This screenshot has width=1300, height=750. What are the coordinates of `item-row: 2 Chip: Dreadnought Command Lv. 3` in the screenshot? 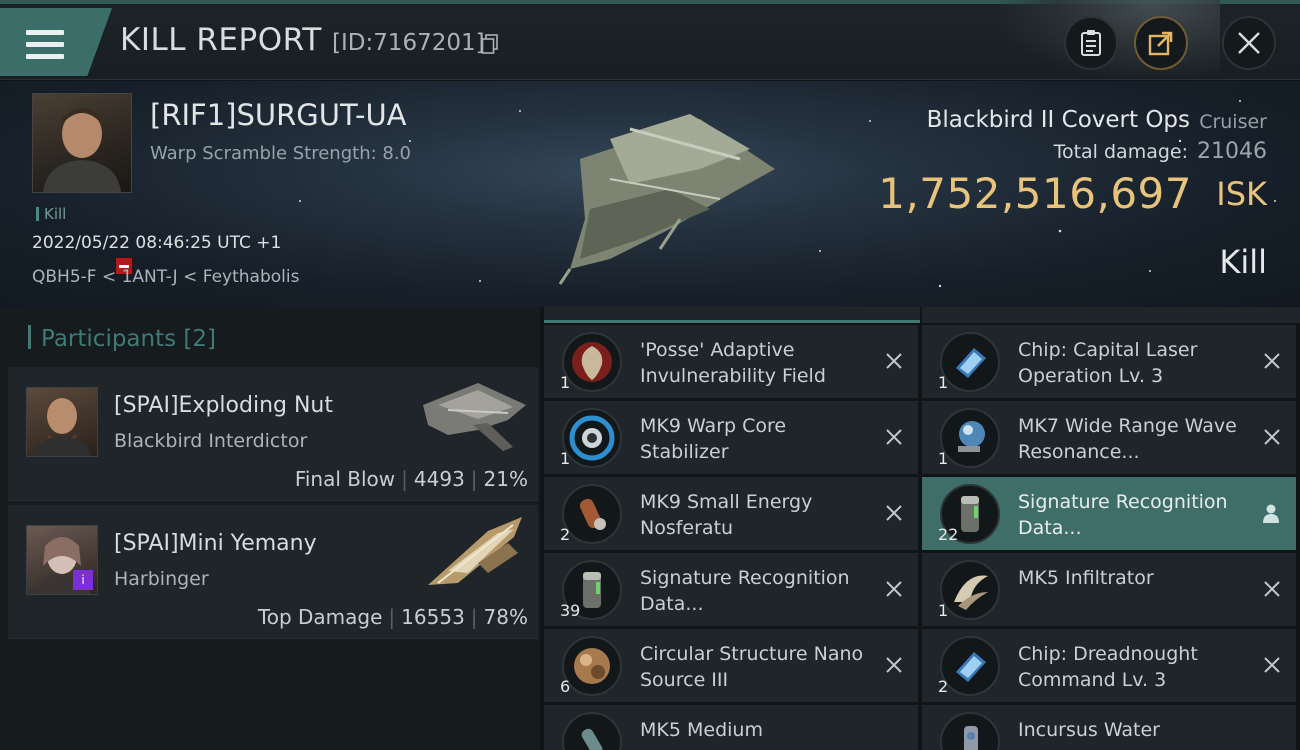 It's located at (1109, 665).